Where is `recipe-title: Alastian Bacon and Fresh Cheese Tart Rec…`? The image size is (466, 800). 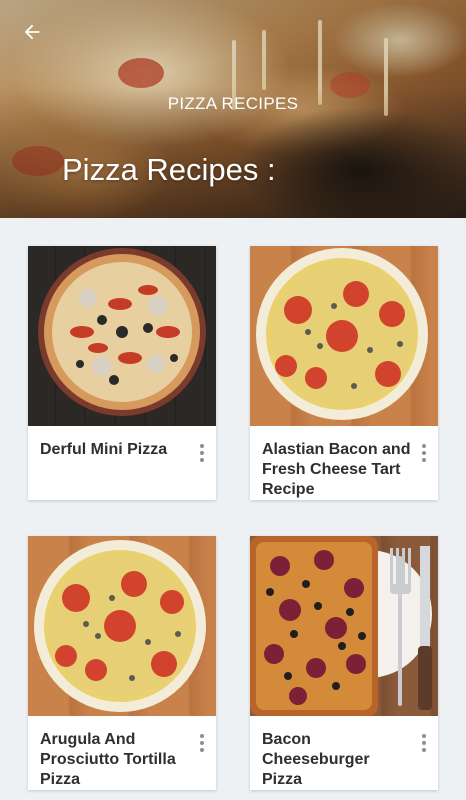
recipe-title: Alastian Bacon and Fresh Cheese Tart Rec… is located at coordinates (336, 469).